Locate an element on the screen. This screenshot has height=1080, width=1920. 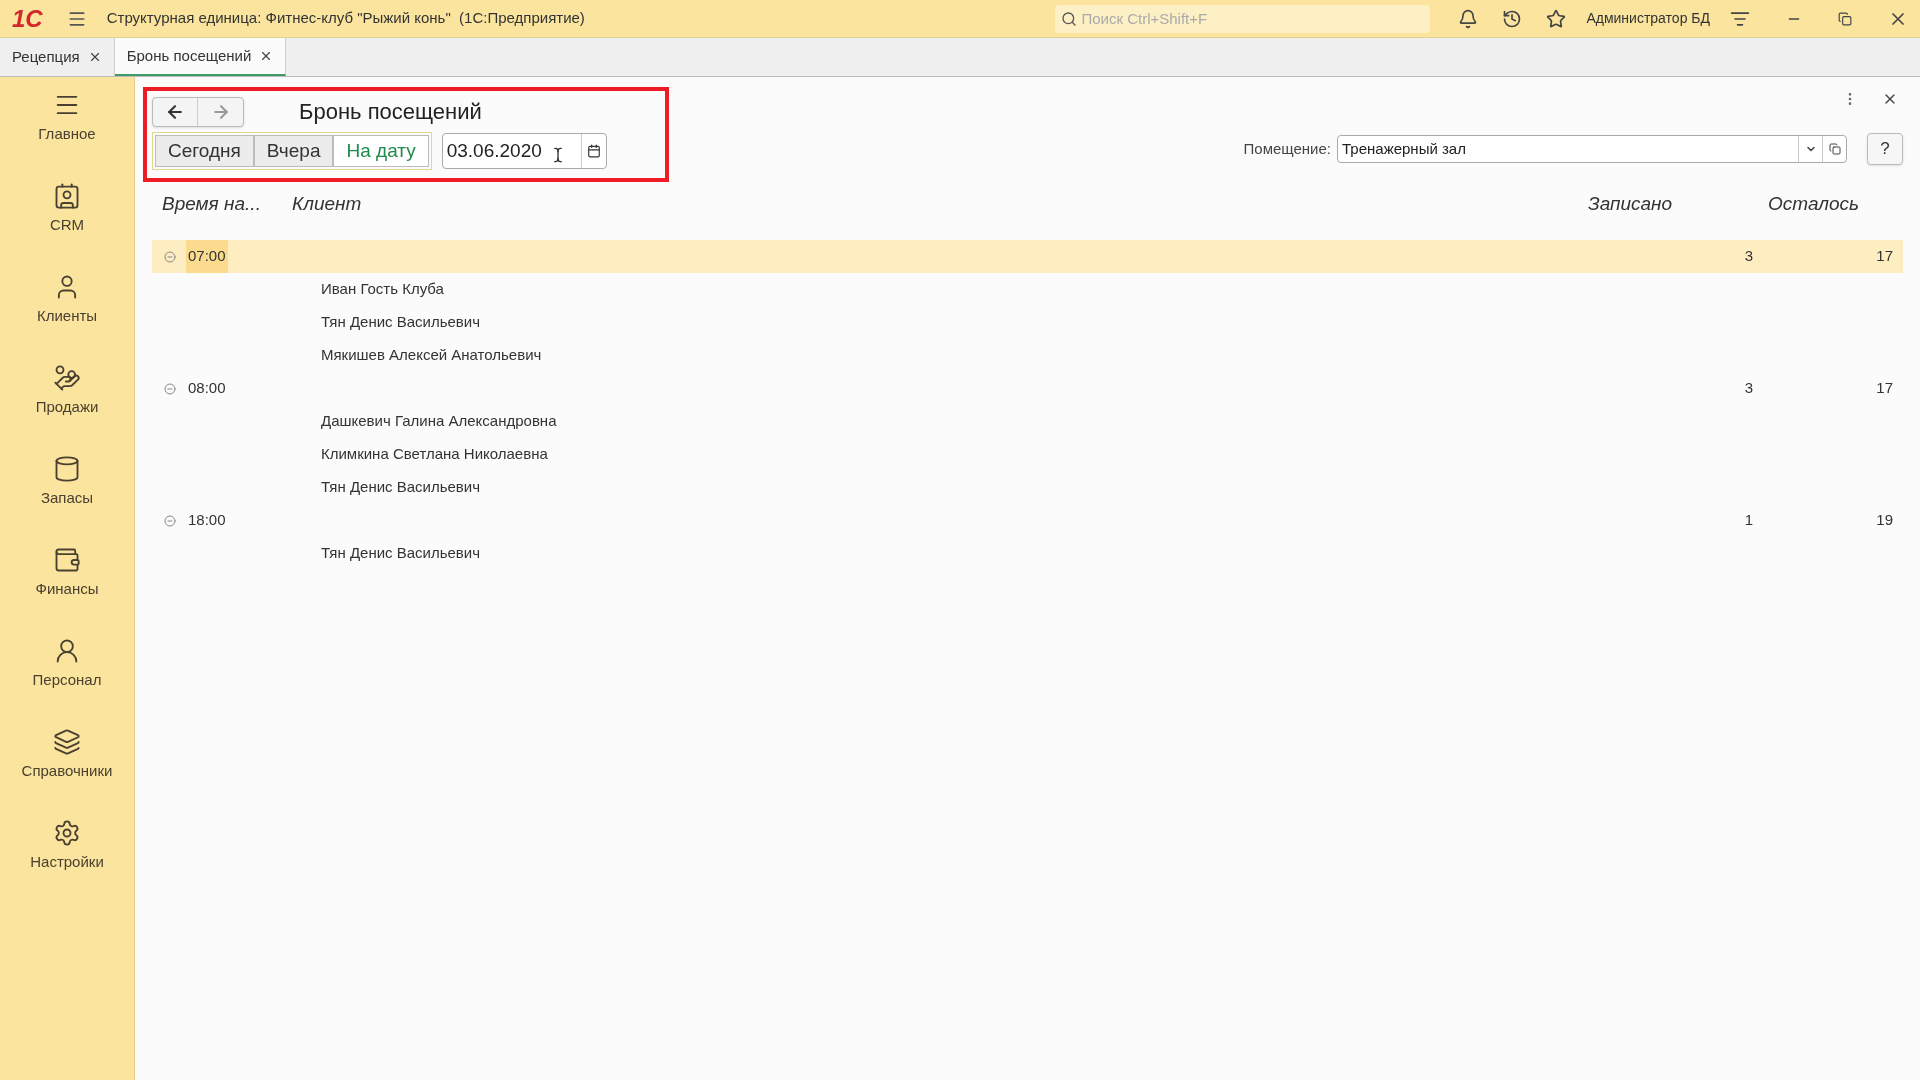
sidebar-item: Финансы is located at coordinates (67, 589).